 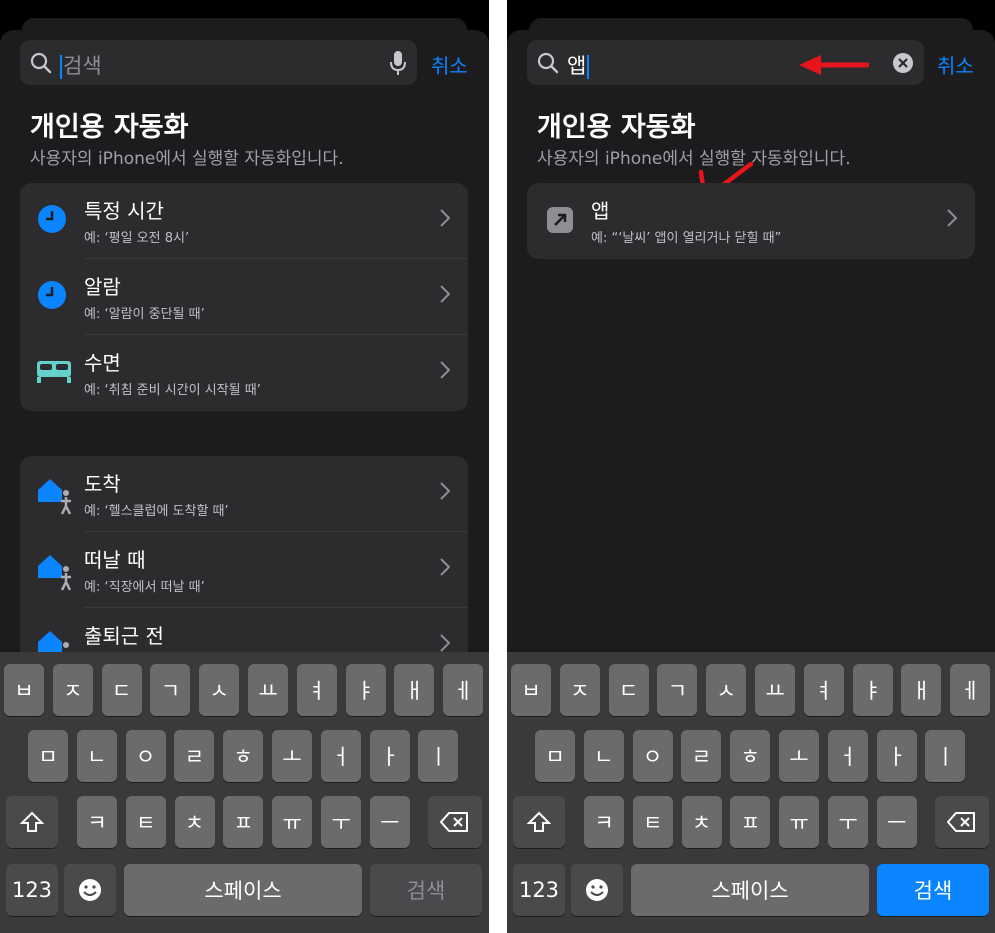 I want to click on search-value: 앱, so click(x=577, y=66).